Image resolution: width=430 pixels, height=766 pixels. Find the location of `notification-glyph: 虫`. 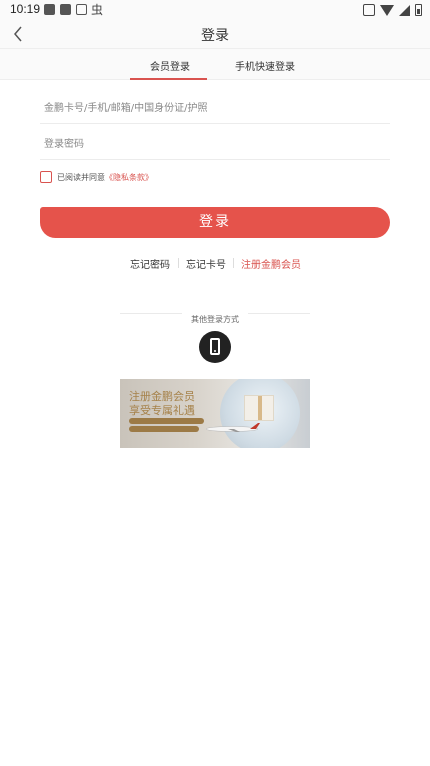

notification-glyph: 虫 is located at coordinates (97, 10).